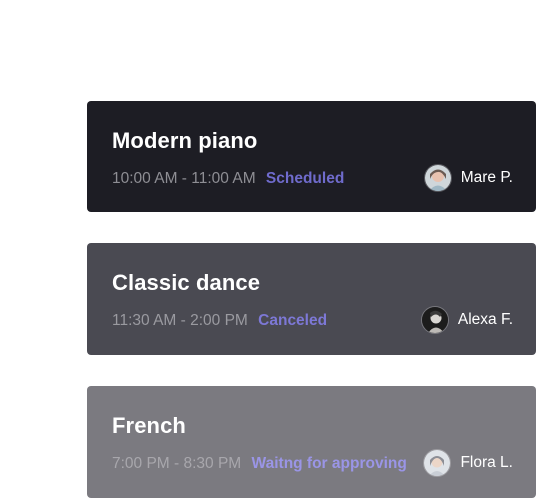 The image size is (538, 498). I want to click on lesson-meta: 10:00 AM - 11:00 AM Scheduled, so click(228, 179).